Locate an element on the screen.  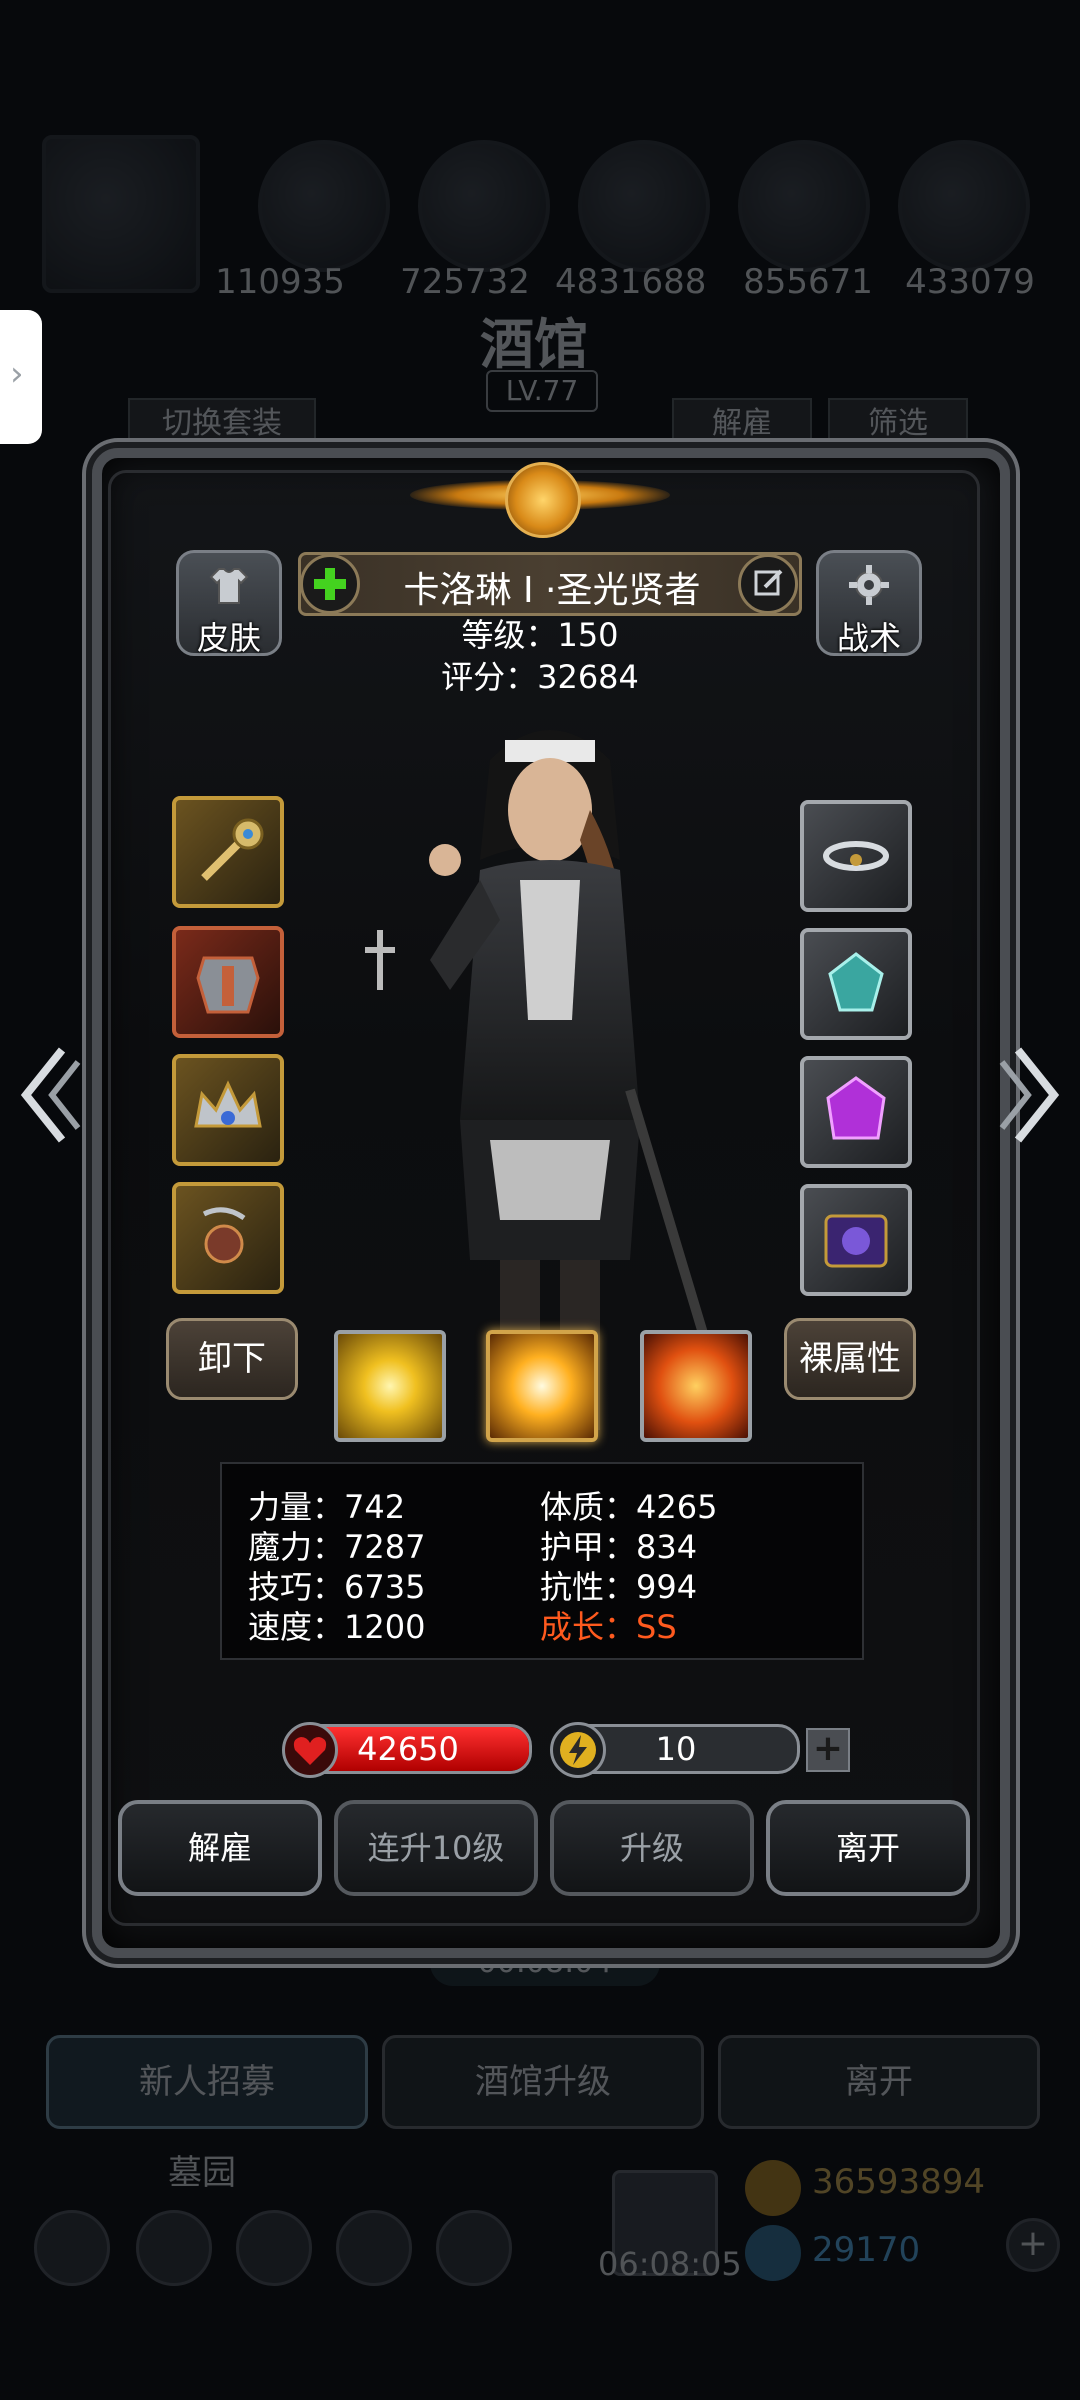
leave-button: 离开 is located at coordinates (868, 1848).